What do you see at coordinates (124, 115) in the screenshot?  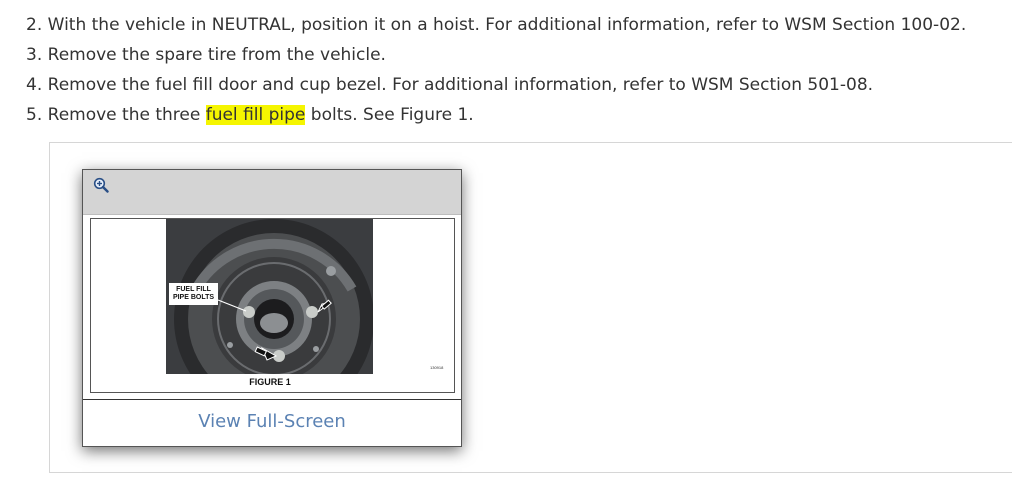 I see `step-text: Remove the three` at bounding box center [124, 115].